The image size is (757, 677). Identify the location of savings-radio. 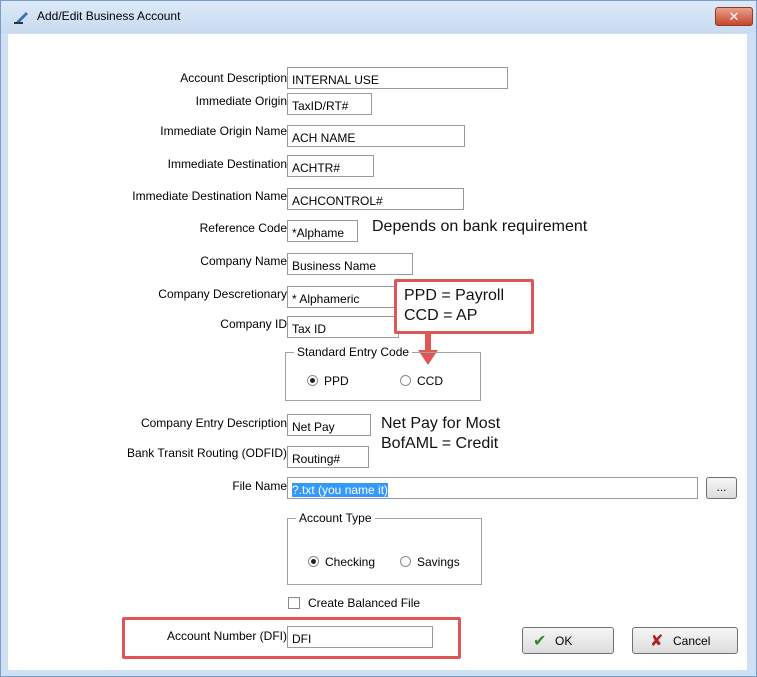
(405, 561).